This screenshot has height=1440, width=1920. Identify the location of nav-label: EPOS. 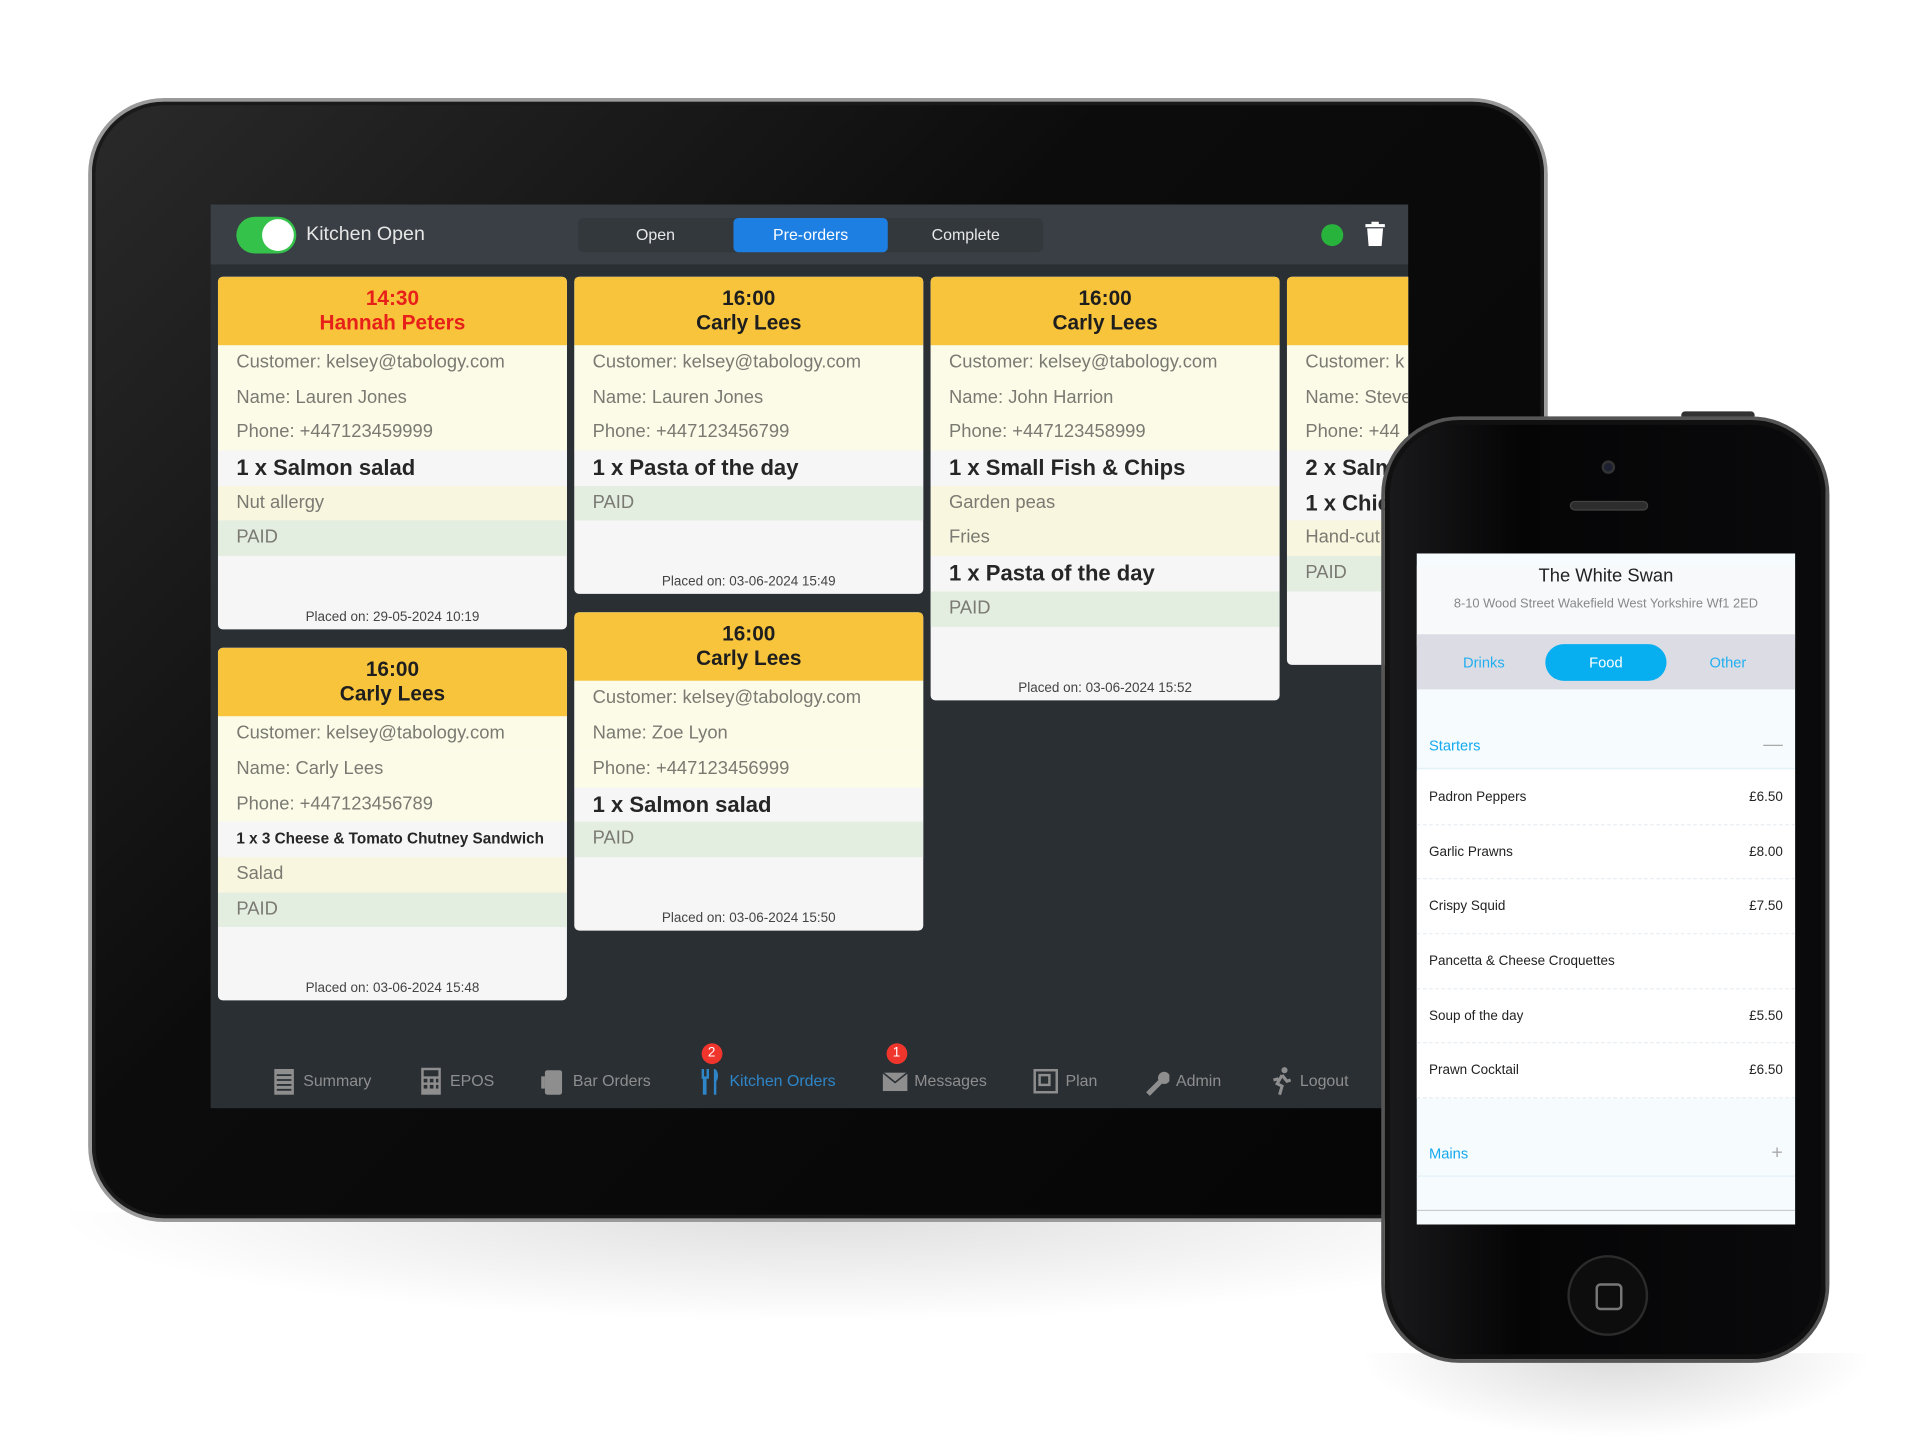
(472, 1080).